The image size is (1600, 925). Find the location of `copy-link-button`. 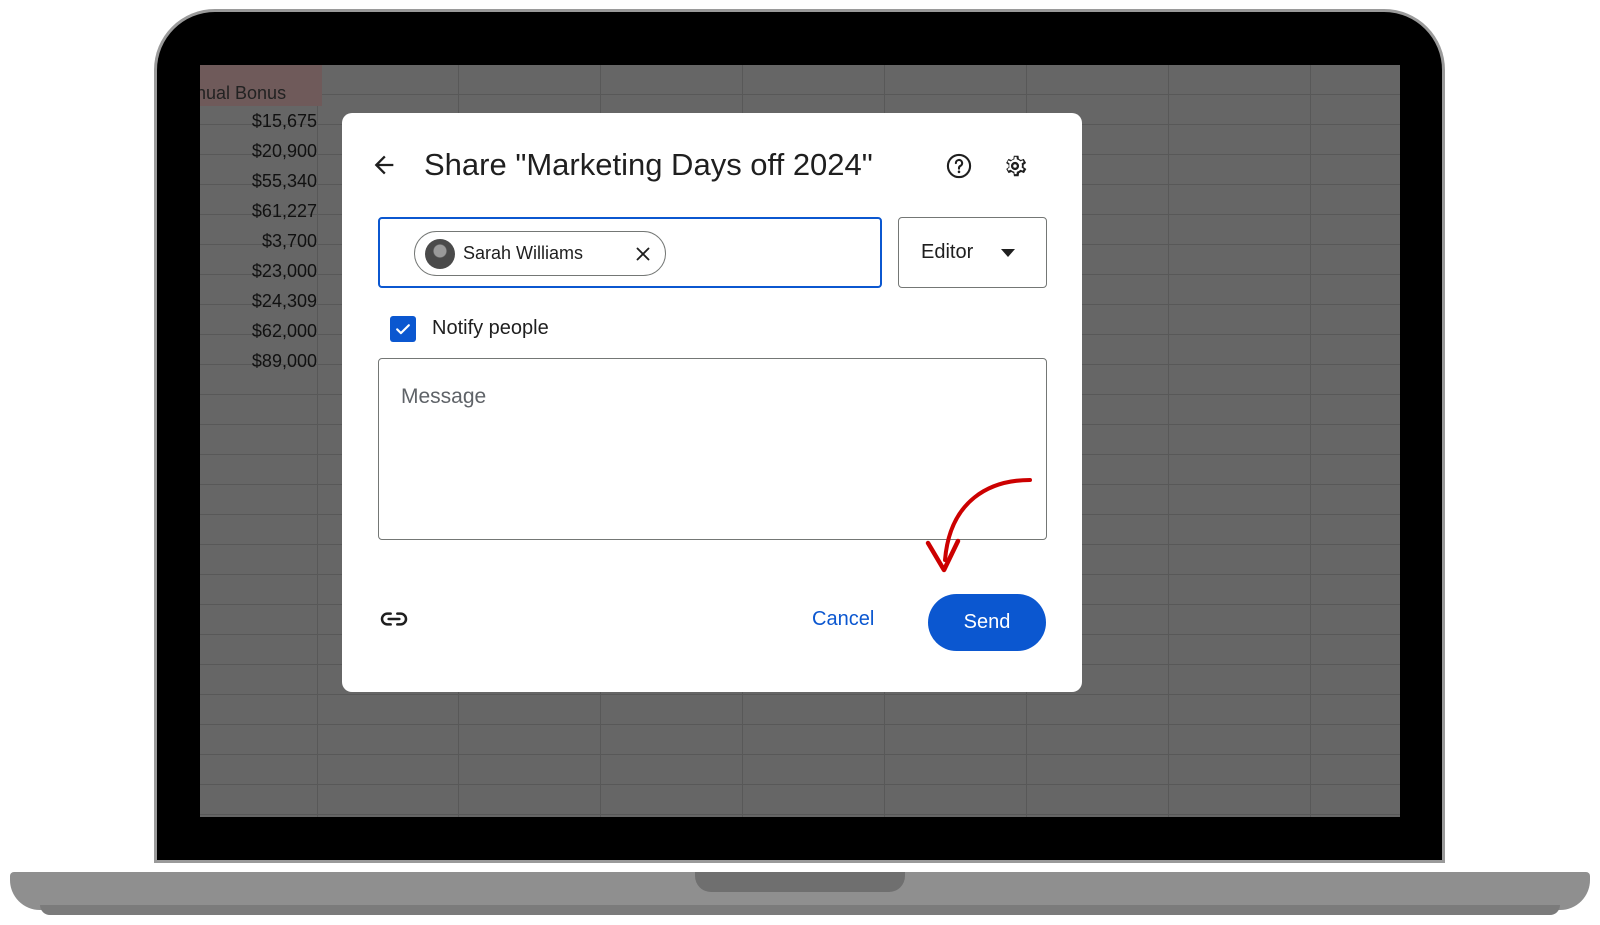

copy-link-button is located at coordinates (394, 619).